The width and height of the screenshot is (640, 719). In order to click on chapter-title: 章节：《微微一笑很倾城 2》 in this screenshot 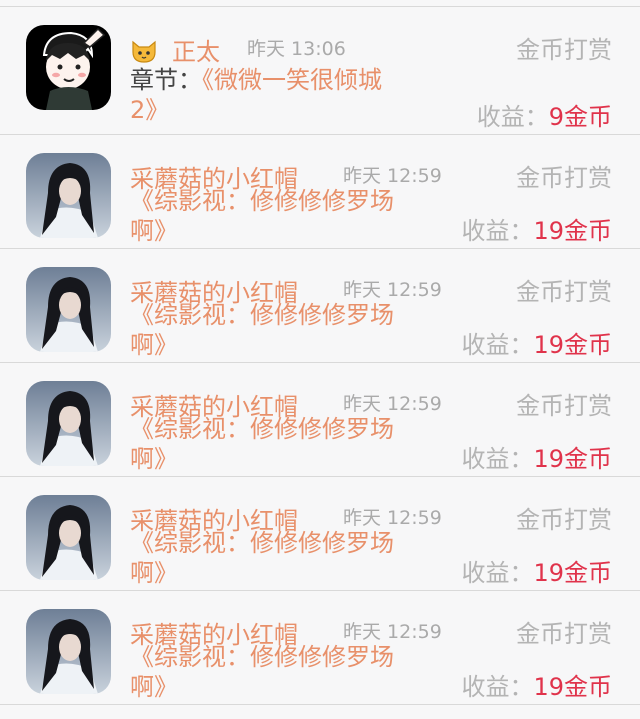, I will do `click(285, 95)`.